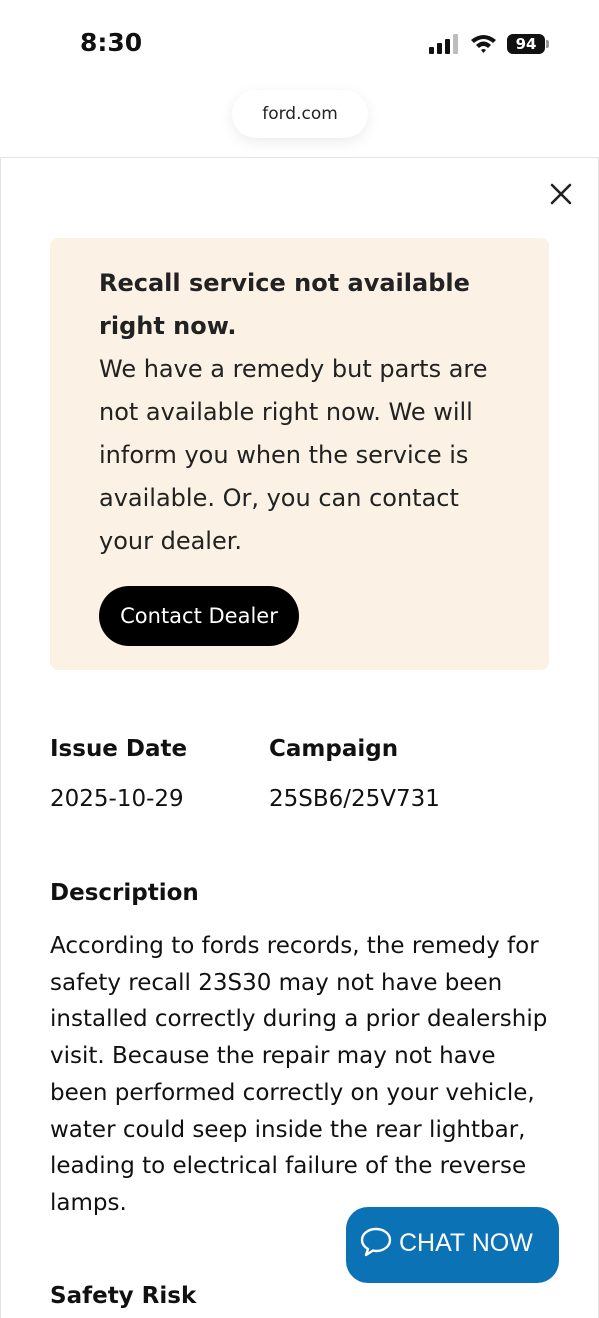 The height and width of the screenshot is (1318, 599). I want to click on url-bar: ford.com, so click(300, 114).